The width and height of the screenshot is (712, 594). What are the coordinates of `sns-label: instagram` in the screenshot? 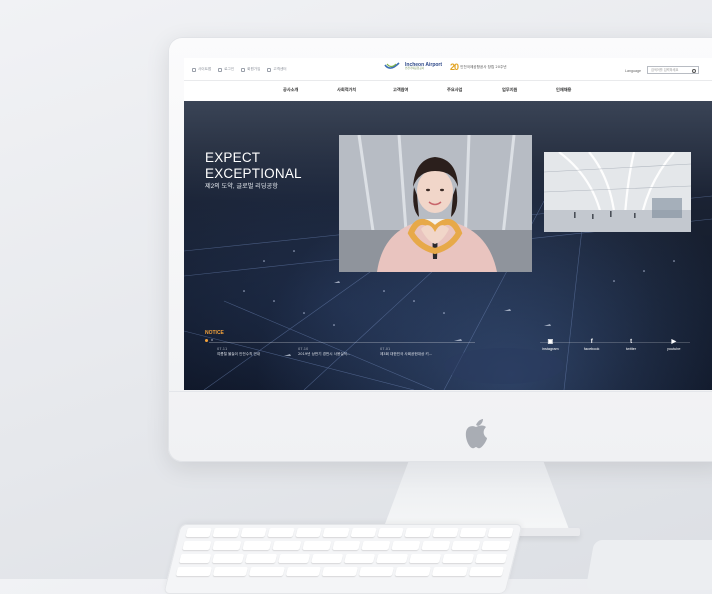 It's located at (550, 349).